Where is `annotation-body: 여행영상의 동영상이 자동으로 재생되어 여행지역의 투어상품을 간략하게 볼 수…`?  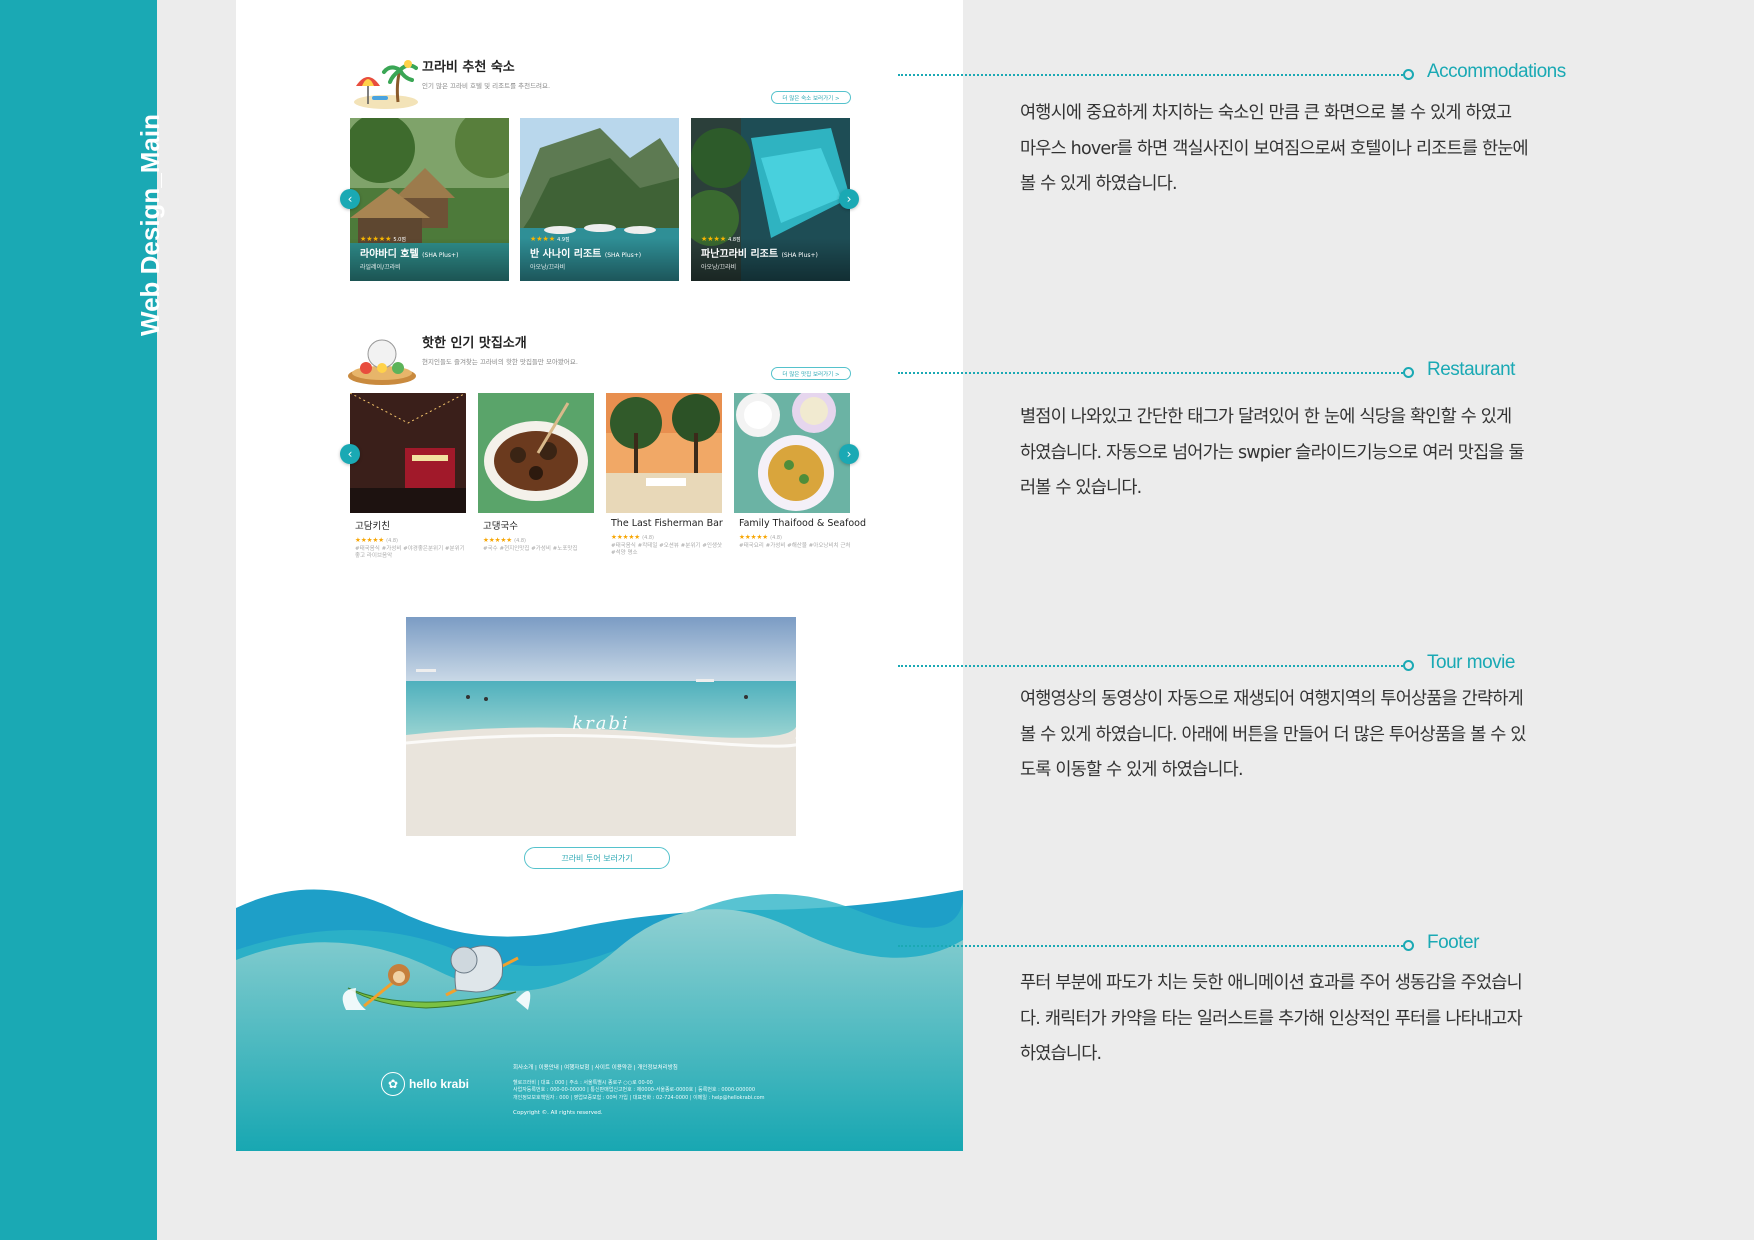
annotation-body: 여행영상의 동영상이 자동으로 재생되어 여행지역의 투어상품을 간략하게 볼 수… is located at coordinates (1273, 734).